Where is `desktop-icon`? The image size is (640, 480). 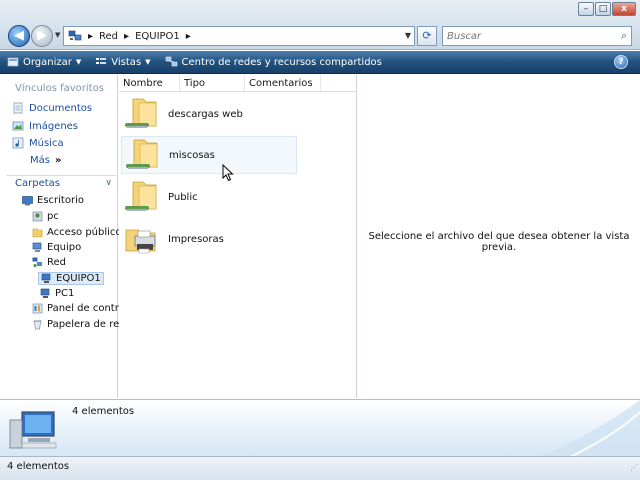
desktop-icon is located at coordinates (27, 201).